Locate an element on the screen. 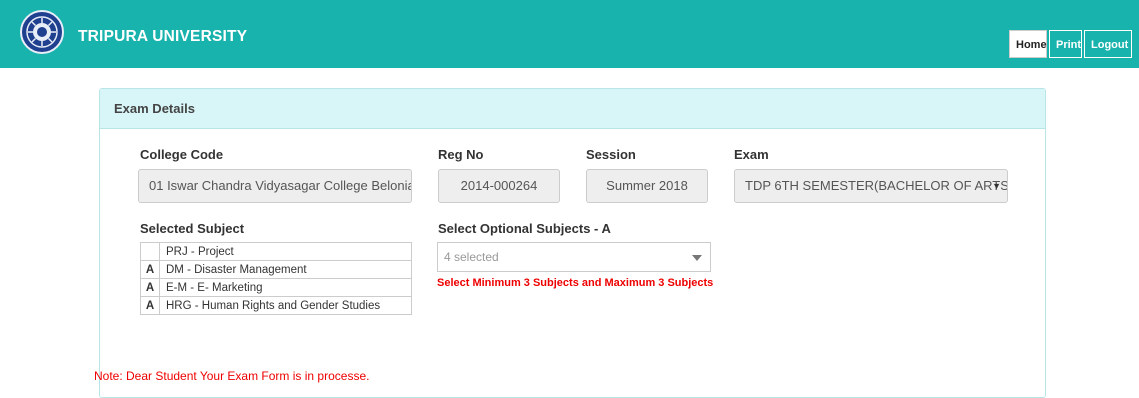  reg-no-field: 2014-000264 is located at coordinates (499, 186).